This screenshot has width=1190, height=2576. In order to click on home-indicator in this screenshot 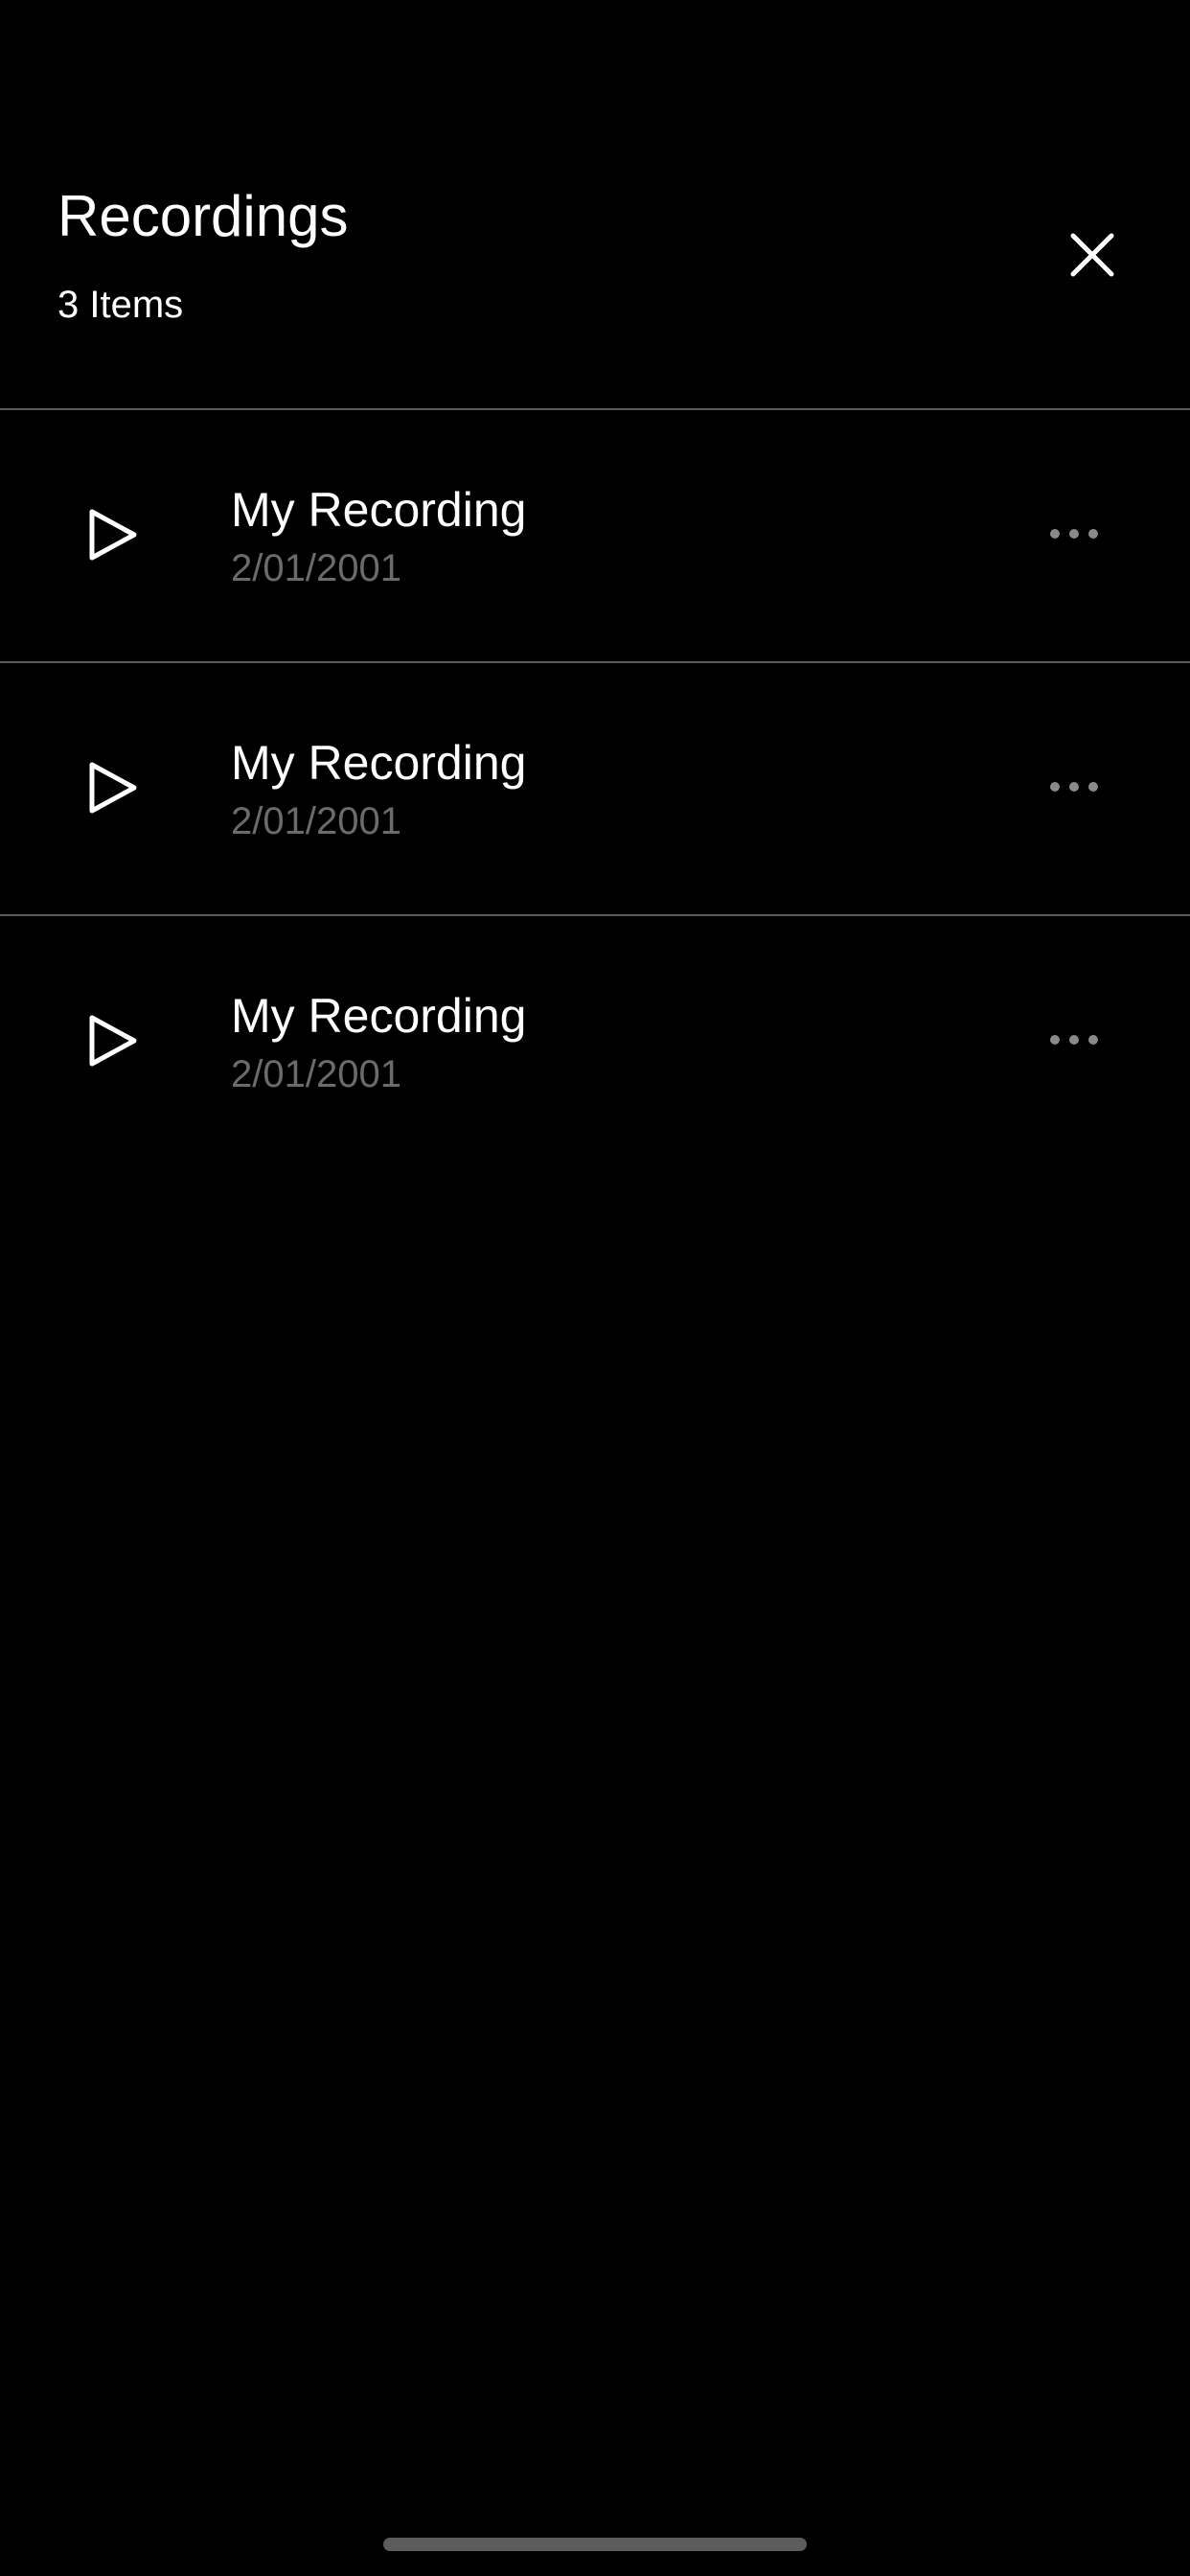, I will do `click(595, 2544)`.